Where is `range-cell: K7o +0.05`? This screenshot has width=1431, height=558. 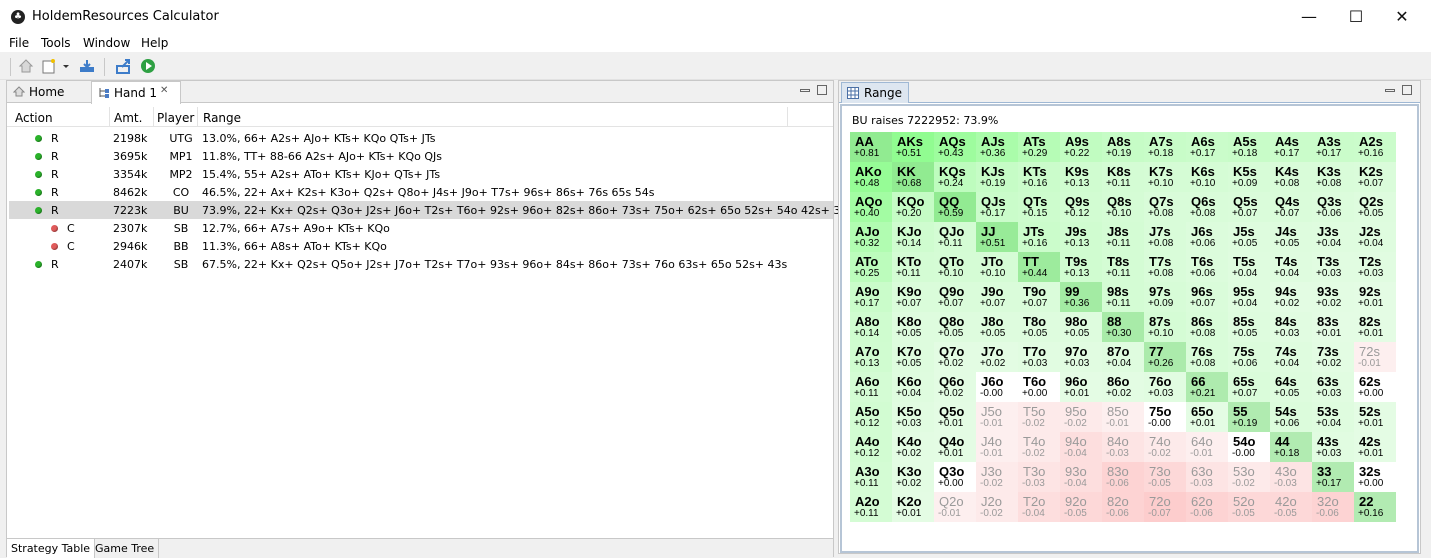 range-cell: K7o +0.05 is located at coordinates (913, 357).